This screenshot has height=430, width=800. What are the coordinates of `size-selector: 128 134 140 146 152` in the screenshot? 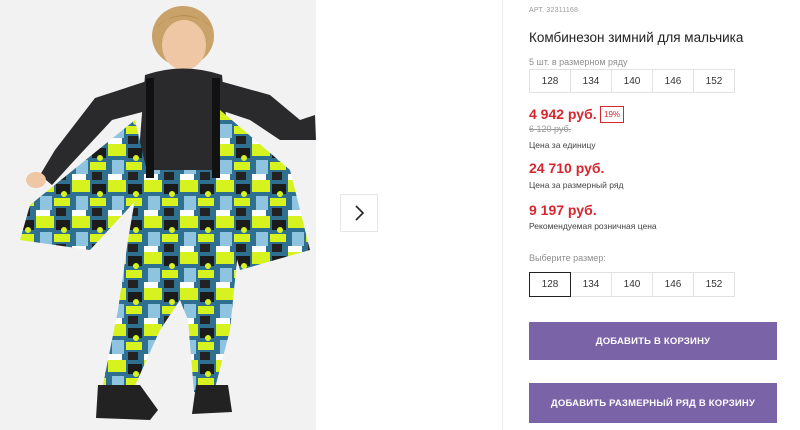 It's located at (632, 284).